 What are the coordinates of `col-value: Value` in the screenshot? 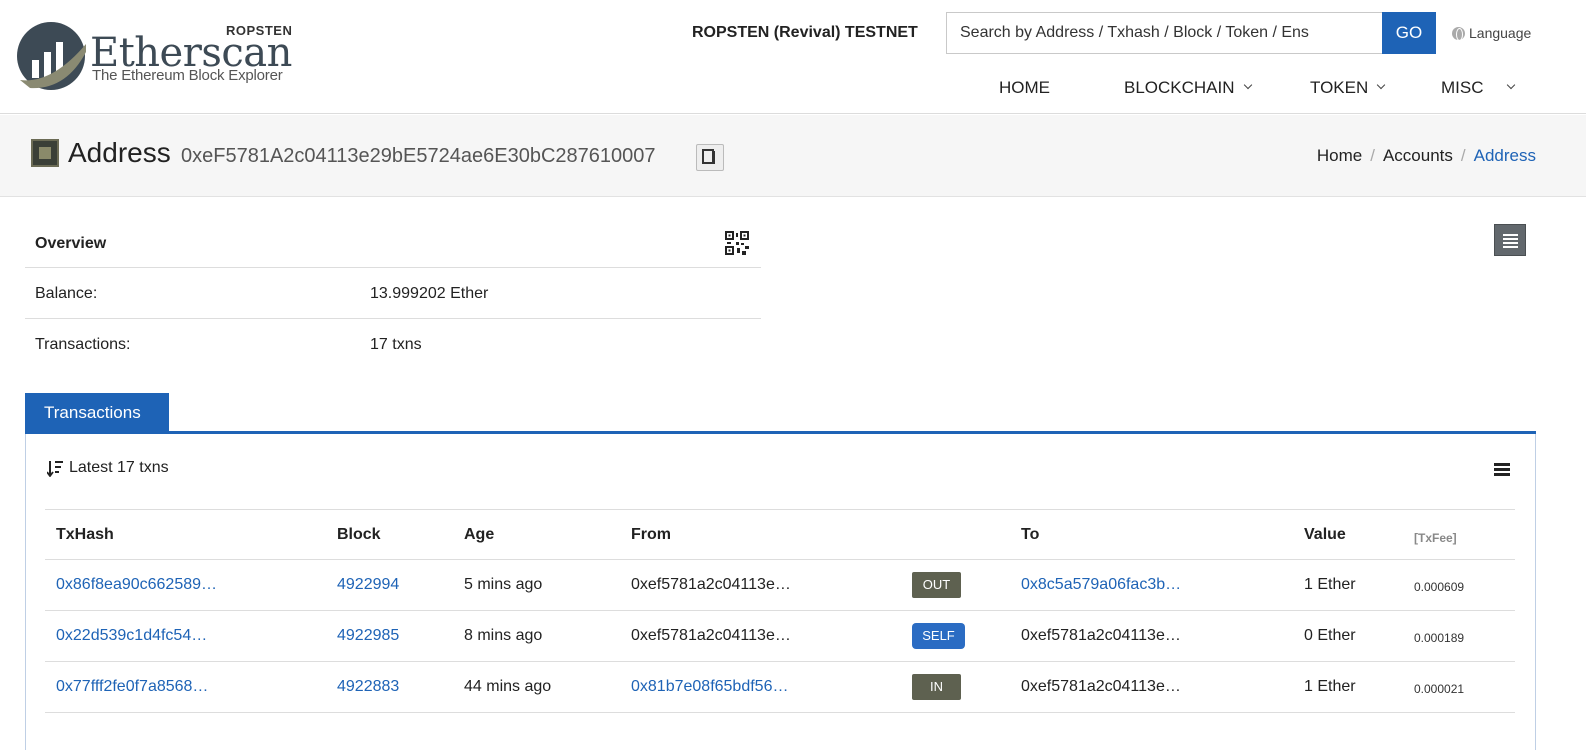 It's located at (1325, 534).